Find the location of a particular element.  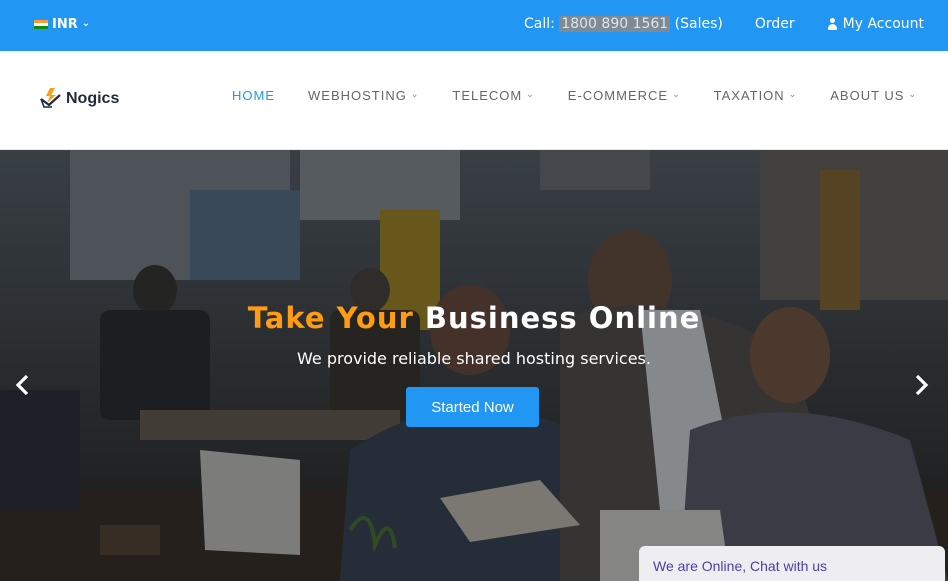

nav-taxation-label: TAXATION is located at coordinates (749, 95).